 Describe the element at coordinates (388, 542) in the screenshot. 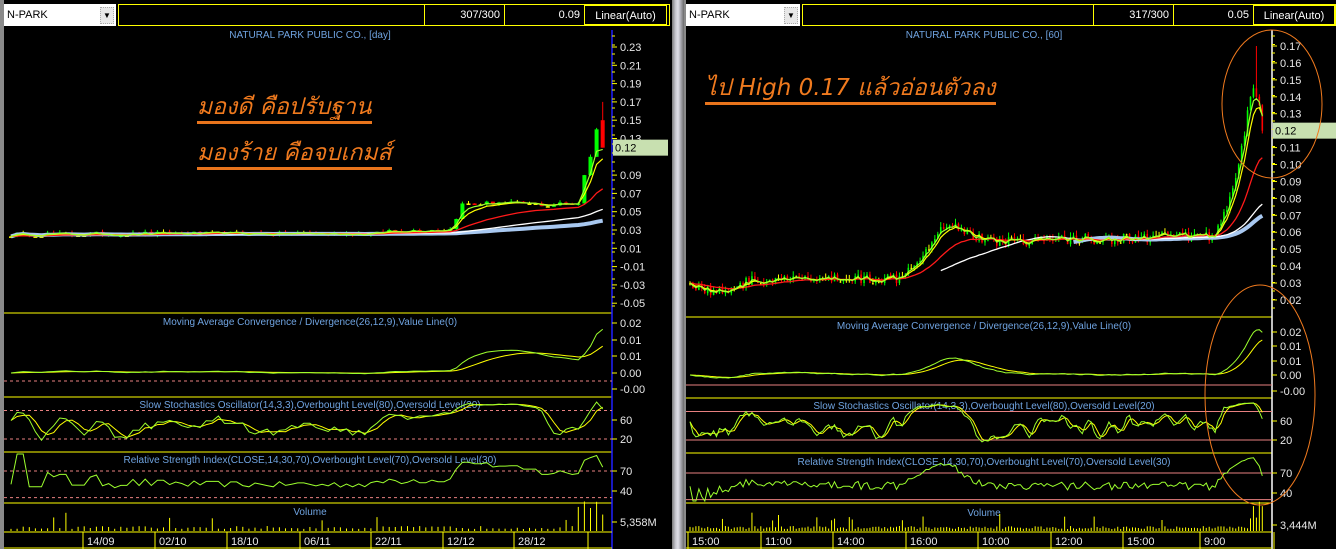

I see `date-label: 22/11` at that location.